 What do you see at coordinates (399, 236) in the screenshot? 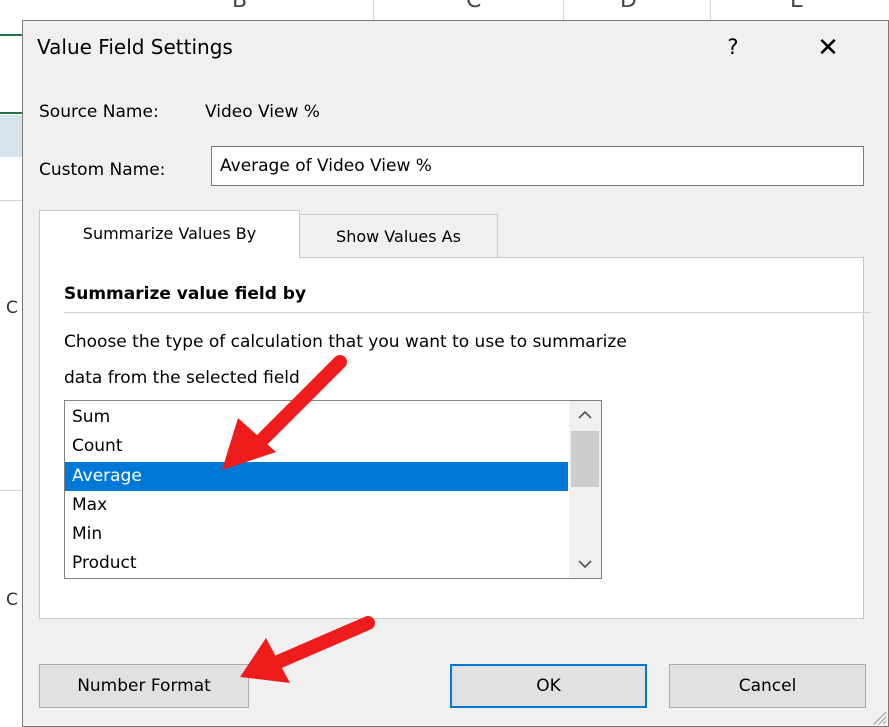
I see `tab-show-values-as: Show Values As` at bounding box center [399, 236].